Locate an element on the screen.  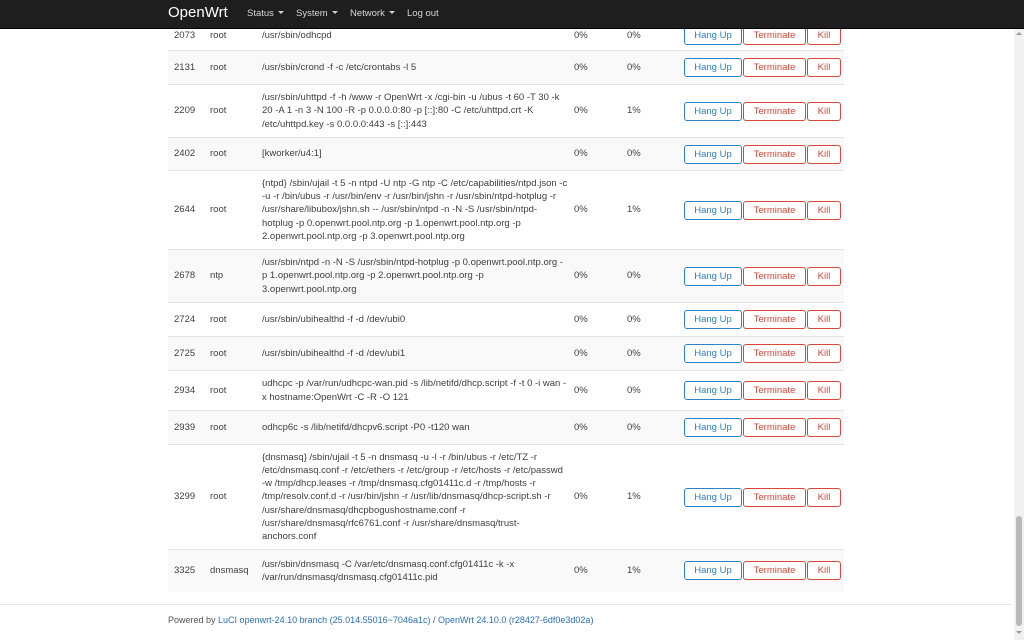
menu-system-label: System is located at coordinates (312, 13).